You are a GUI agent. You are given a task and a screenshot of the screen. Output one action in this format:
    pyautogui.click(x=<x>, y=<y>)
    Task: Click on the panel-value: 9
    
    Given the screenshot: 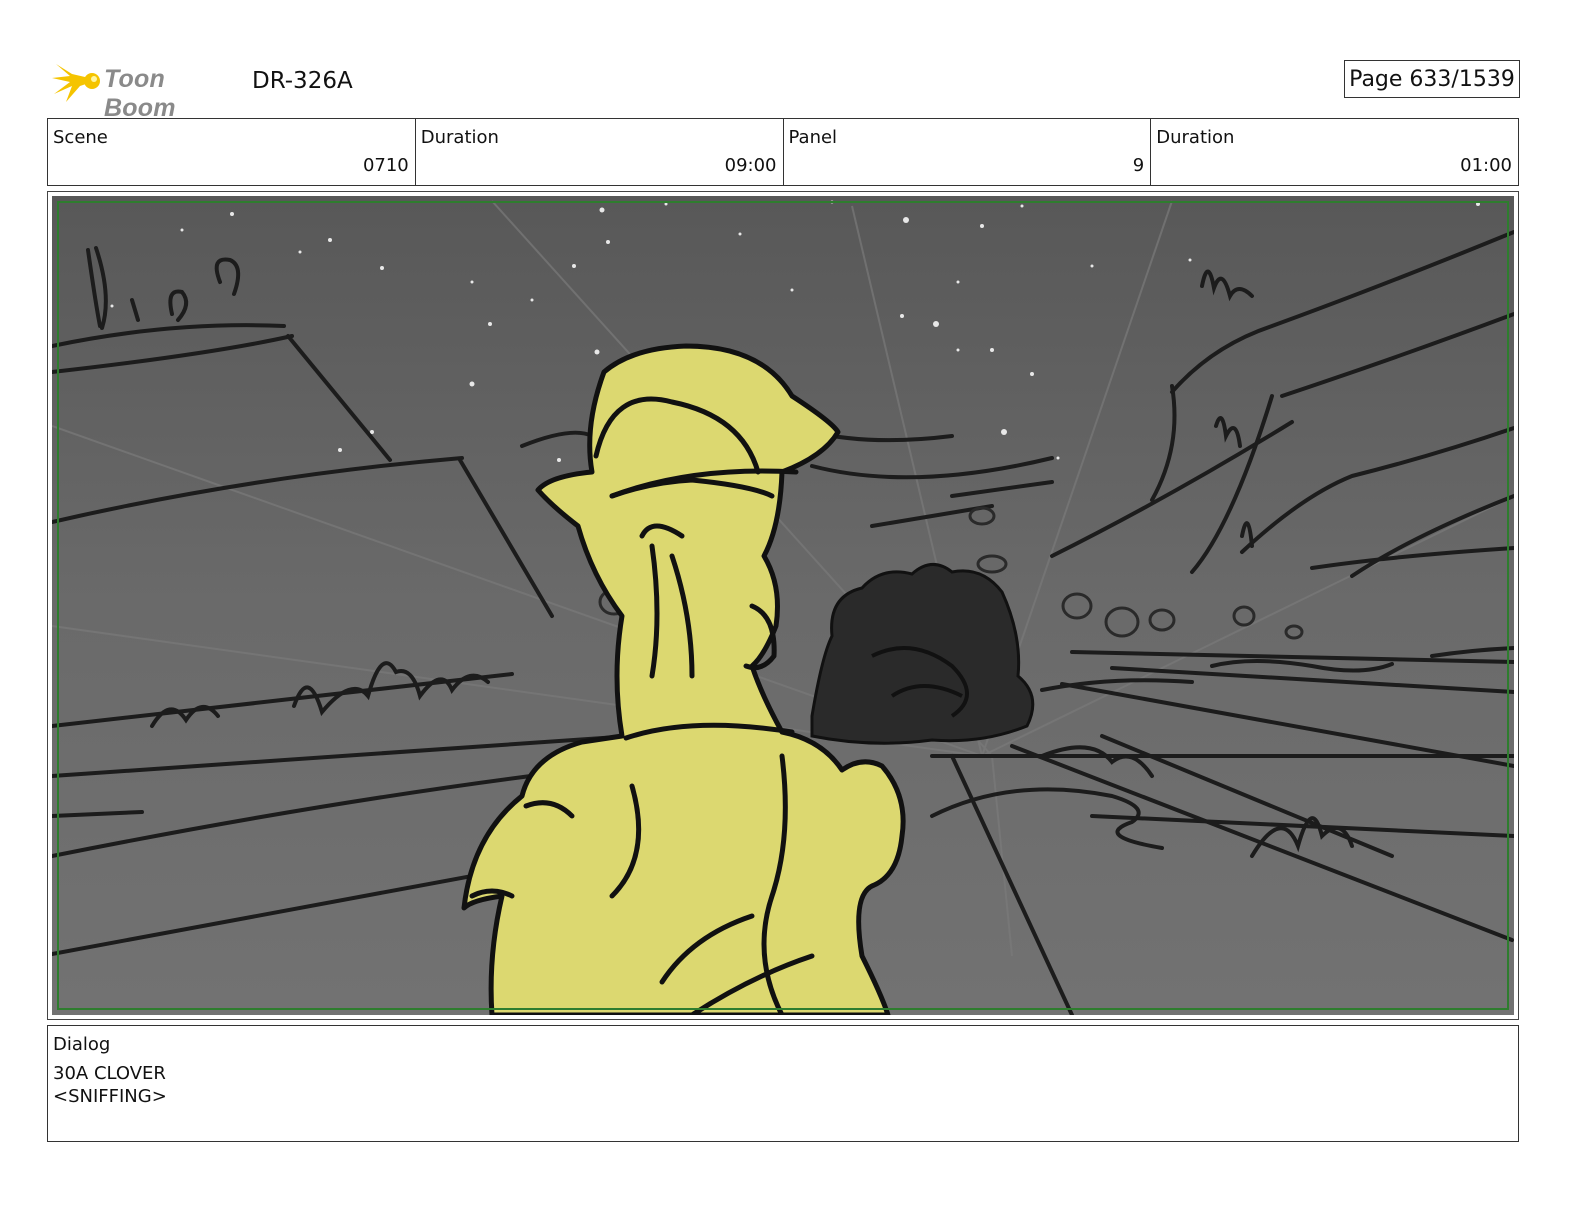 What is the action you would take?
    pyautogui.click(x=1138, y=165)
    